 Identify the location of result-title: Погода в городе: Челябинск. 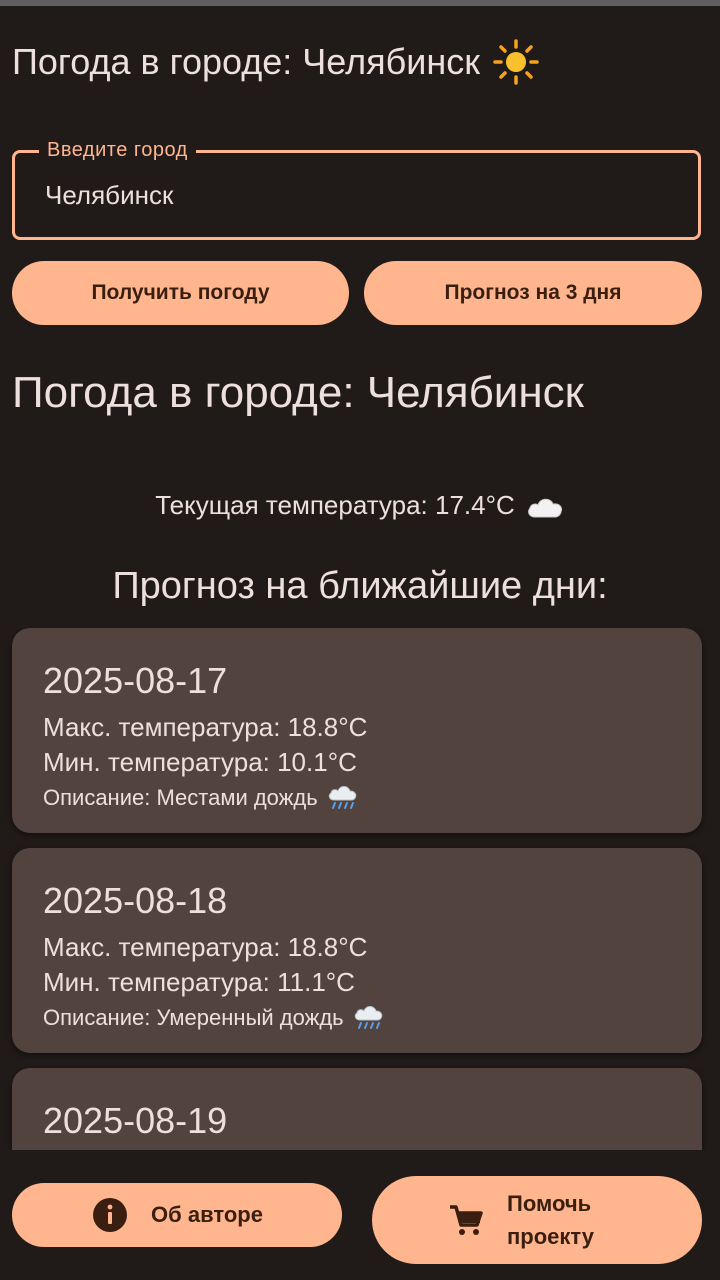
(298, 392).